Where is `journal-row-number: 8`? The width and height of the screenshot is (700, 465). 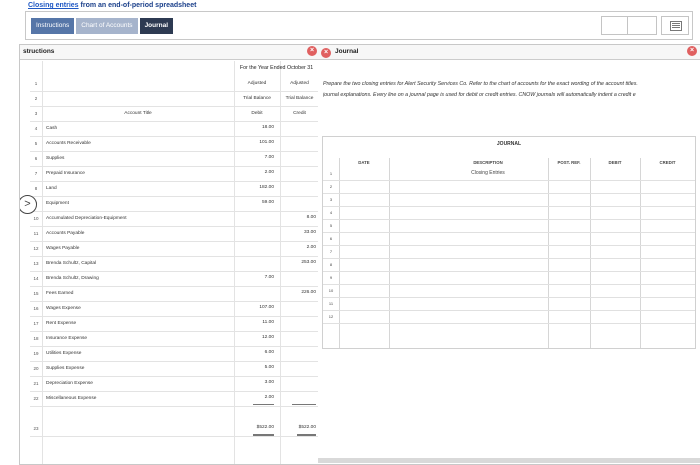
journal-row-number: 8 is located at coordinates (331, 264).